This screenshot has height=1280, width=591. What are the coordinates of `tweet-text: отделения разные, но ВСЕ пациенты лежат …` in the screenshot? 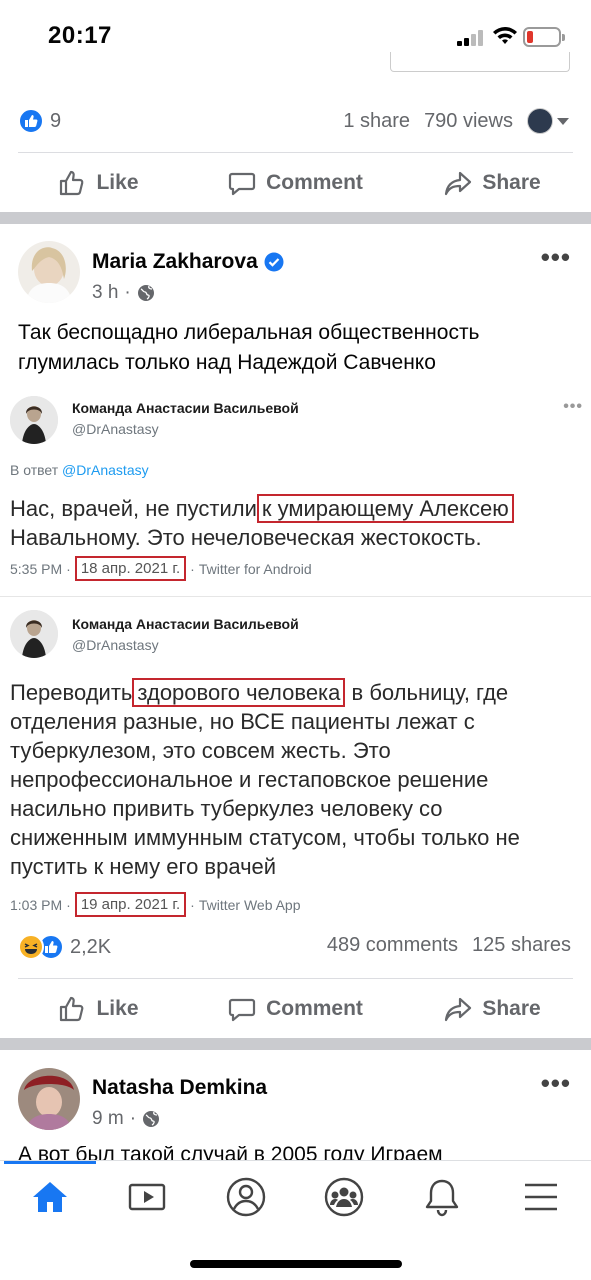 It's located at (242, 721).